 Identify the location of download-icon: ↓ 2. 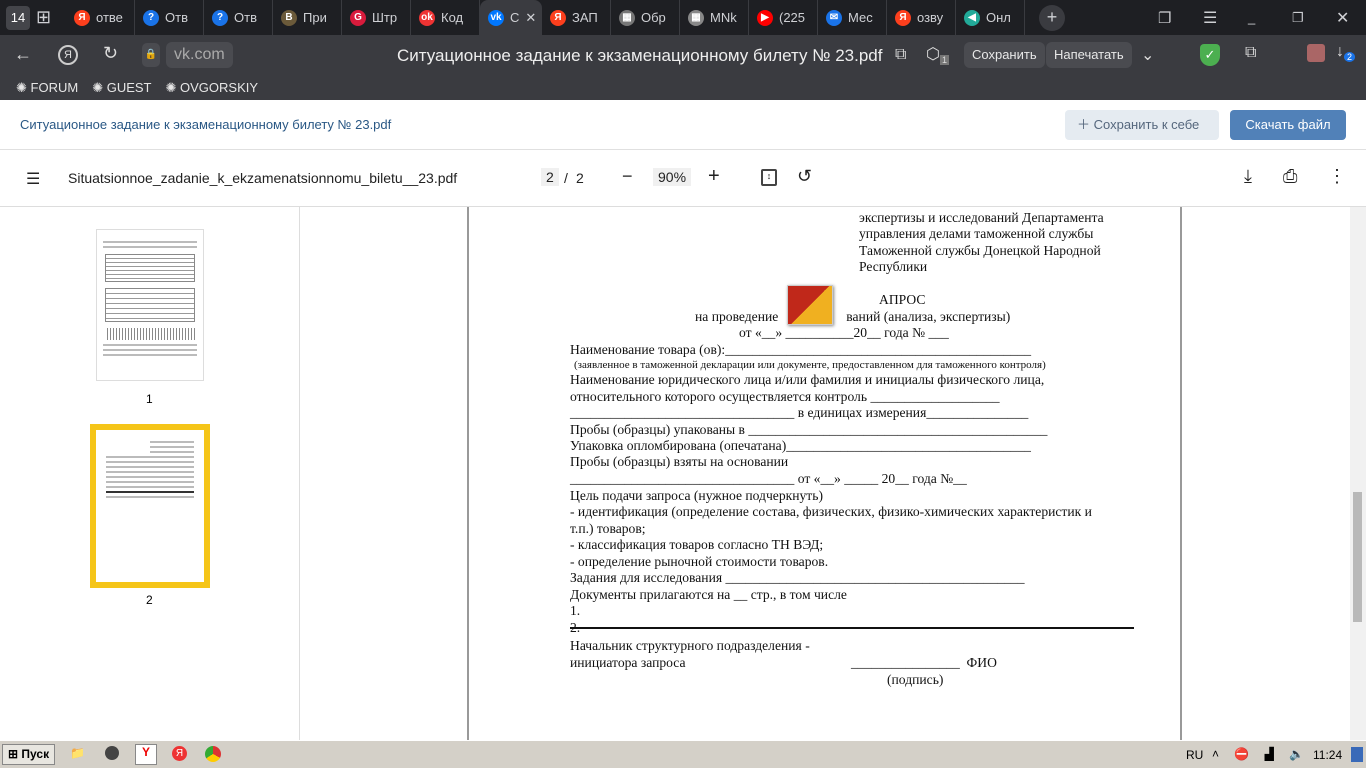
(1346, 53).